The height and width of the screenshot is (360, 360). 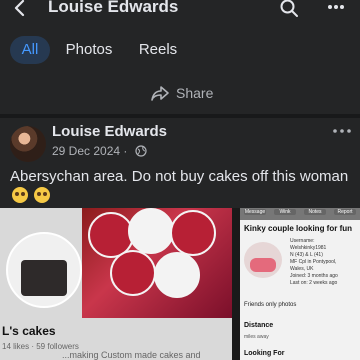 I want to click on info-line: MF Cpl in Pontypool,, so click(x=313, y=262).